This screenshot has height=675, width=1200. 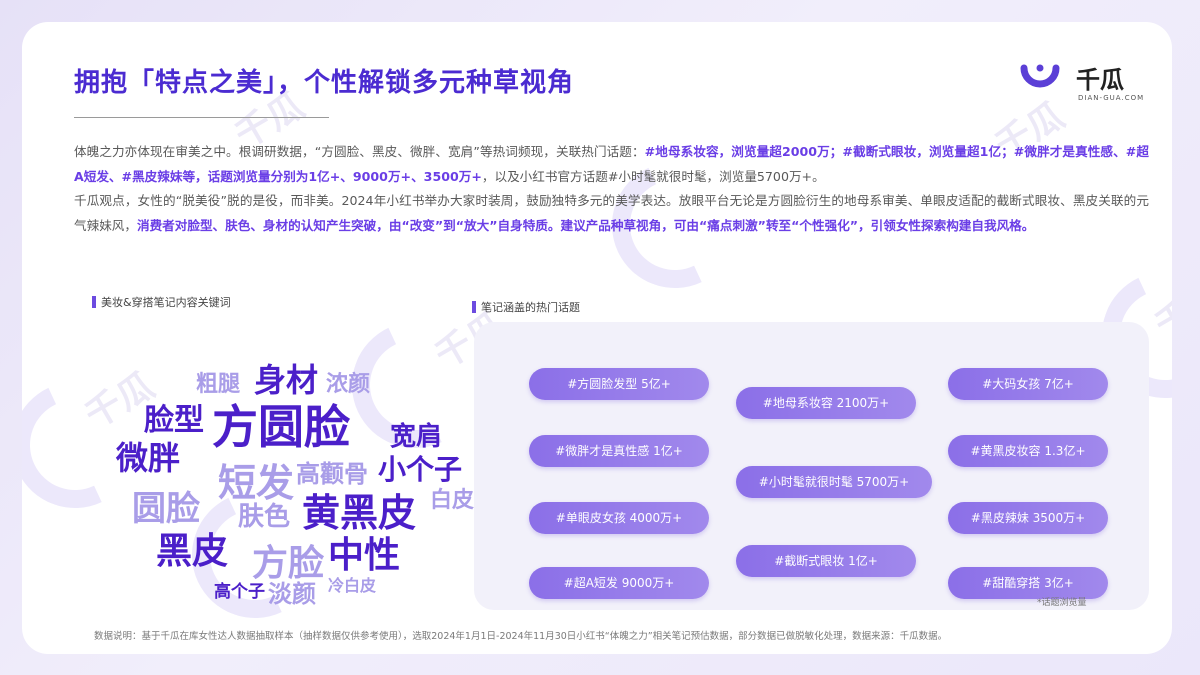 What do you see at coordinates (239, 592) in the screenshot?
I see `cloud-word: 高个子` at bounding box center [239, 592].